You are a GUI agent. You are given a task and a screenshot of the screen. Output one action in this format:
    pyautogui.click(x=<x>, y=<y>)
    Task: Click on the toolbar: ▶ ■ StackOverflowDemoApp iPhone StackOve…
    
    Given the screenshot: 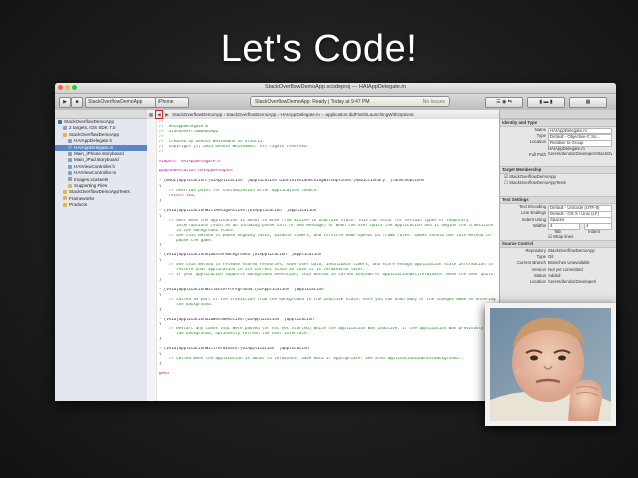 What is the action you would take?
    pyautogui.click(x=335, y=102)
    